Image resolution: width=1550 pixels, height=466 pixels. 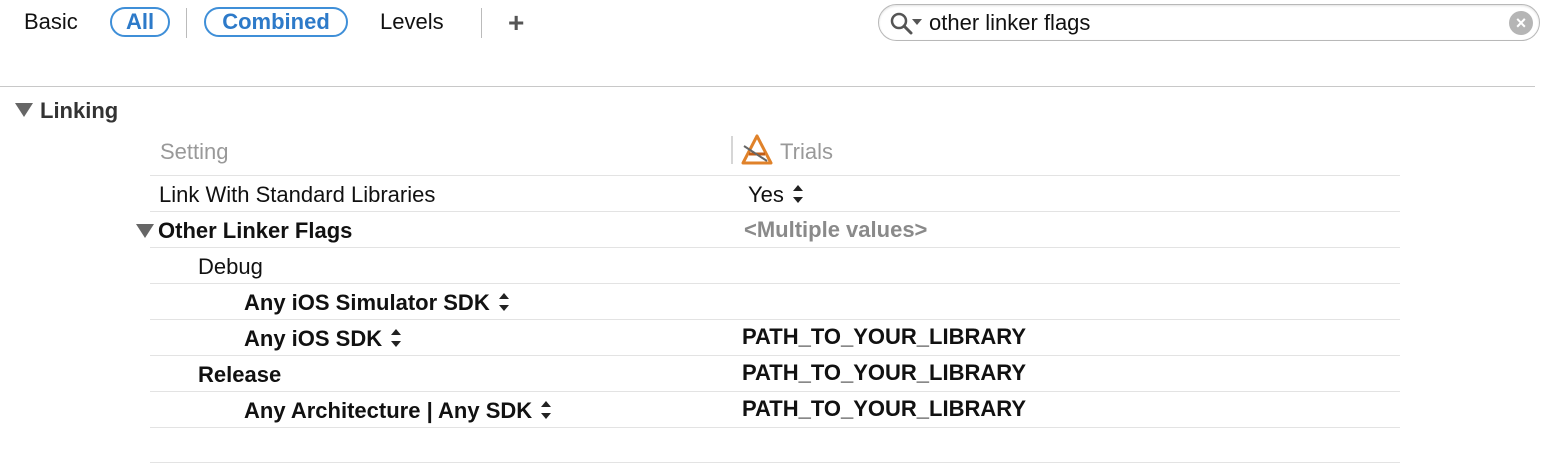 What do you see at coordinates (806, 151) in the screenshot?
I see `target-column-header: Trials` at bounding box center [806, 151].